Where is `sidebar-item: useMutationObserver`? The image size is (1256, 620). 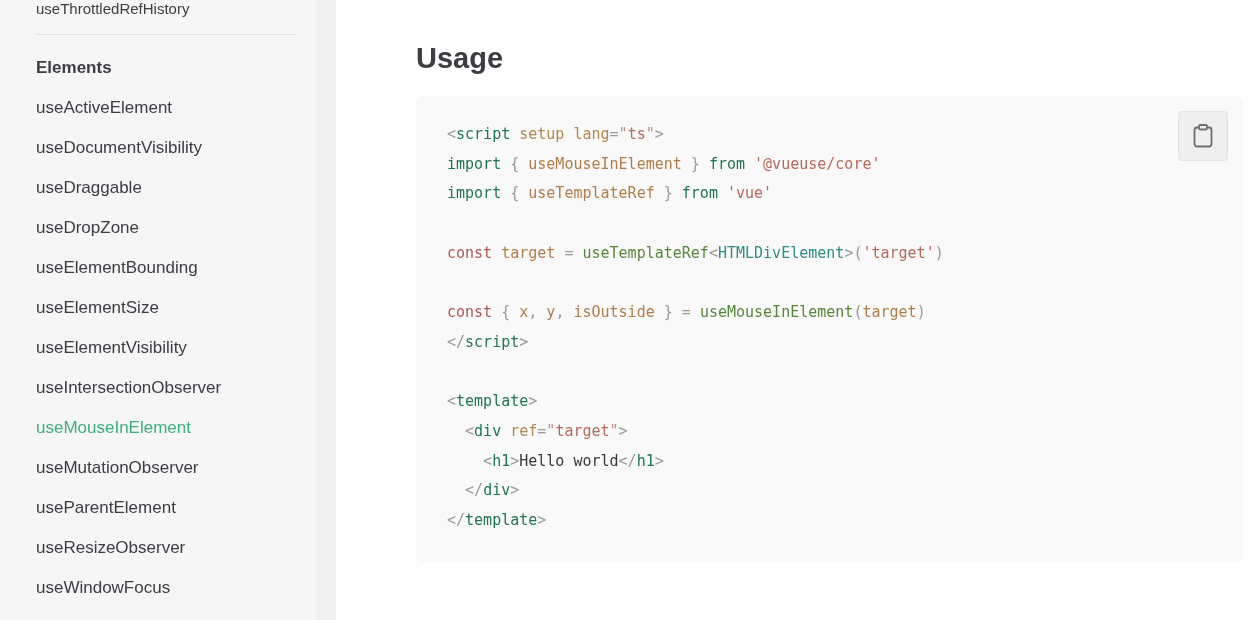 sidebar-item: useMutationObserver is located at coordinates (166, 468).